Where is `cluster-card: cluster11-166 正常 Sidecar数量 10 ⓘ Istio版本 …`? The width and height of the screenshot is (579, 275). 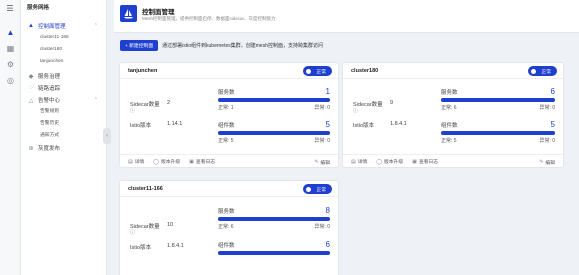
cluster-card: cluster11-166 正常 Sidecar数量 10 ⓘ Istio版本 … is located at coordinates (229, 227).